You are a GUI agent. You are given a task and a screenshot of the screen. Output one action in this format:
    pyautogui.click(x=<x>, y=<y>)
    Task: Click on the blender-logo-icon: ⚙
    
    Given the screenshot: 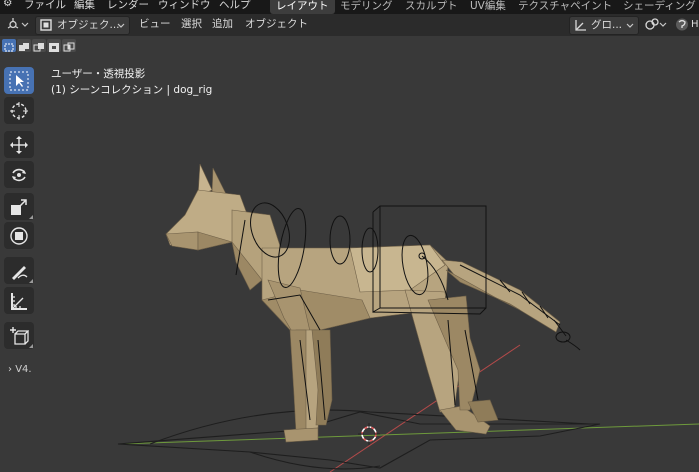 What is the action you would take?
    pyautogui.click(x=7, y=4)
    